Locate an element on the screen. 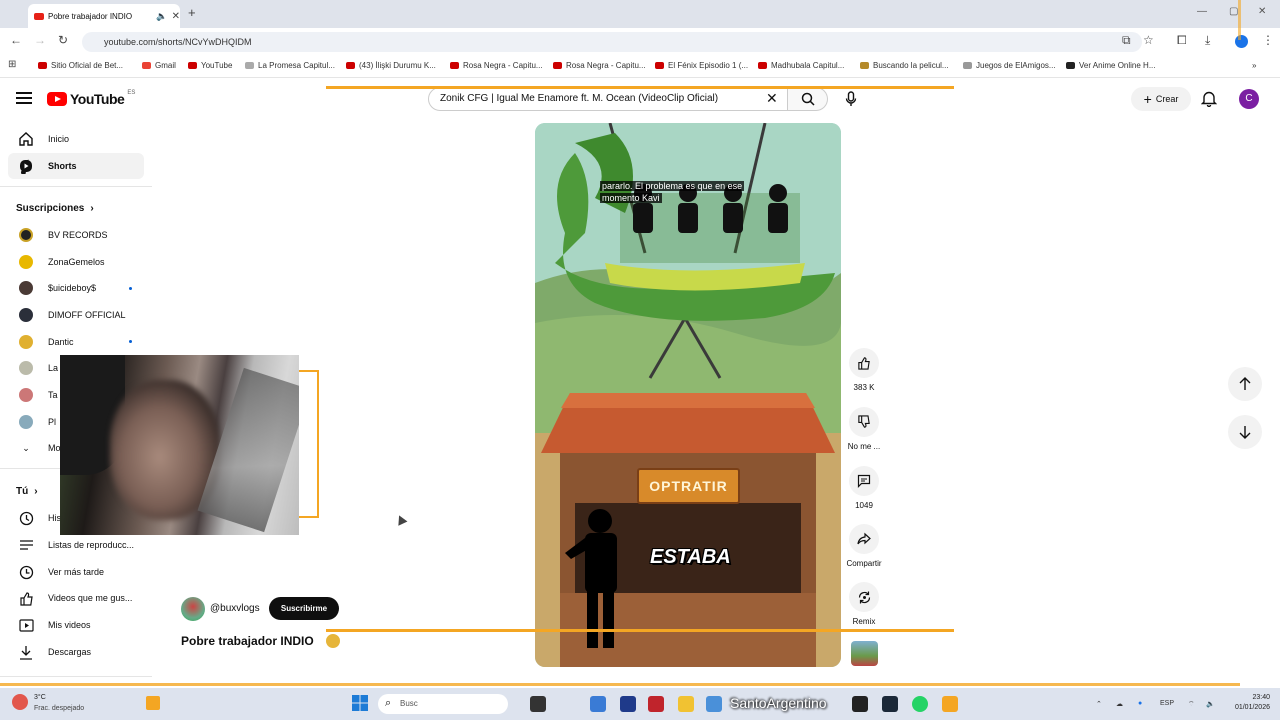 Image resolution: width=1280 pixels, height=720 pixels. short-title: Pobre trabajador INDIO is located at coordinates (247, 641).